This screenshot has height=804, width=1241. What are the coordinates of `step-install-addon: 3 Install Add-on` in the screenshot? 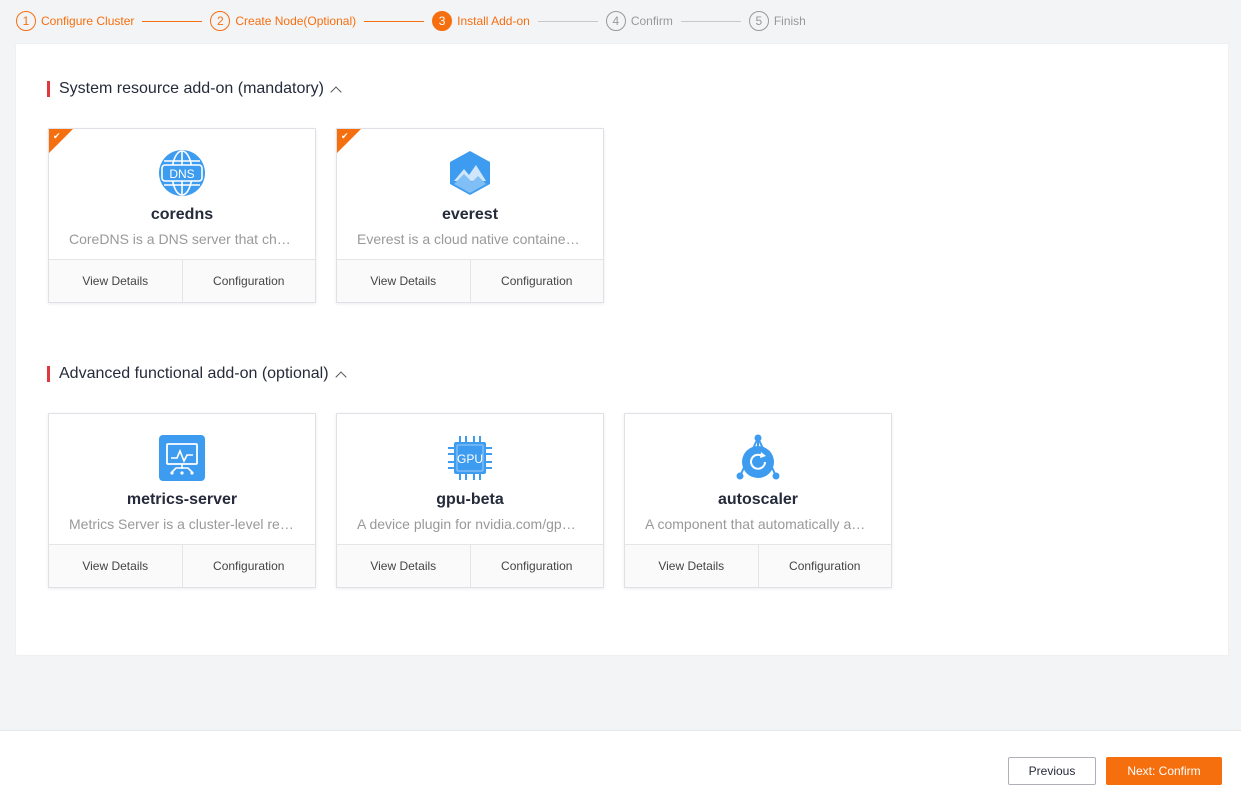 It's located at (481, 21).